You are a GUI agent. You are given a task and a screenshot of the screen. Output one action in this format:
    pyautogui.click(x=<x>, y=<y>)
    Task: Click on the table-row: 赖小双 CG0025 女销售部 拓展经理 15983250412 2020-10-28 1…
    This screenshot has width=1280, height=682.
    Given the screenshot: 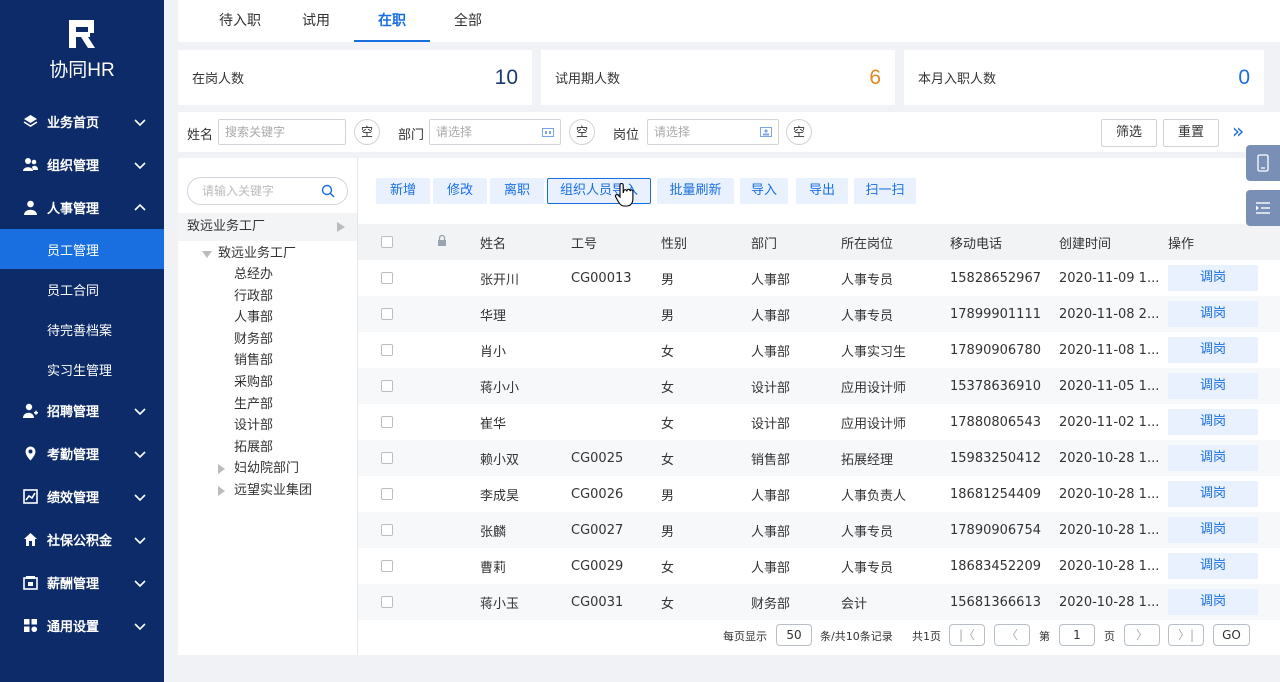 What is the action you would take?
    pyautogui.click(x=819, y=458)
    